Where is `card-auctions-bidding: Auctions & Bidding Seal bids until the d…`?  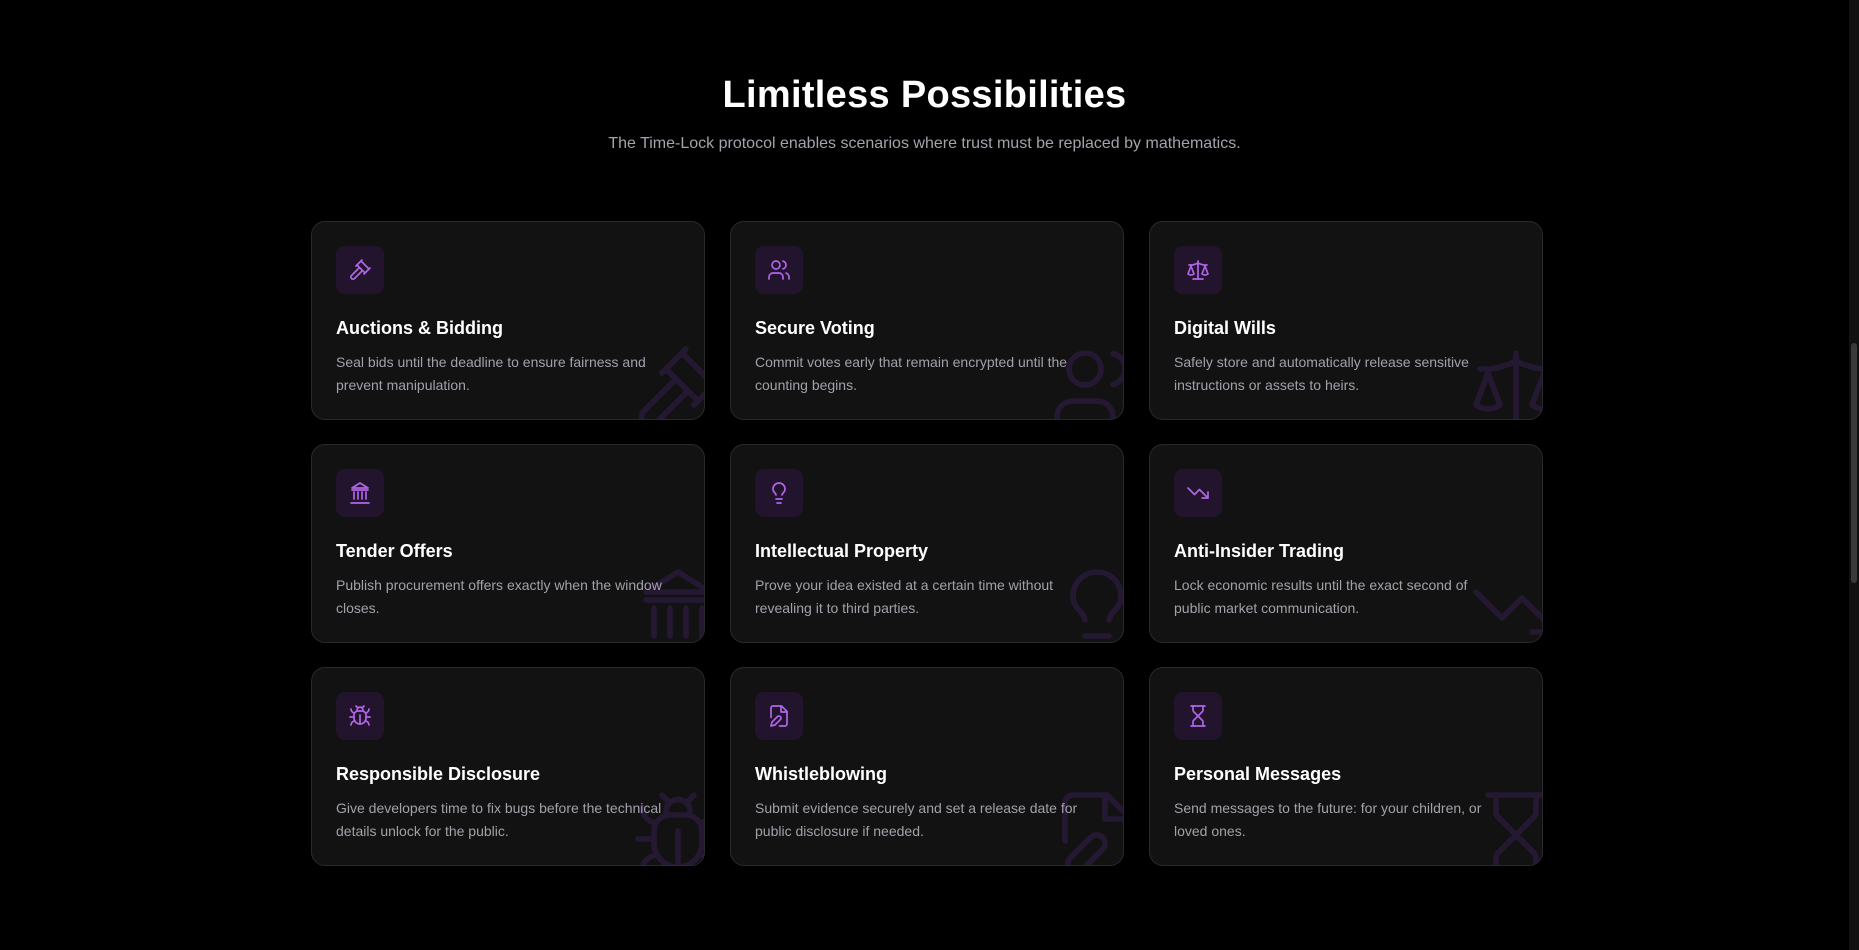
card-auctions-bidding: Auctions & Bidding Seal bids until the d… is located at coordinates (508, 320).